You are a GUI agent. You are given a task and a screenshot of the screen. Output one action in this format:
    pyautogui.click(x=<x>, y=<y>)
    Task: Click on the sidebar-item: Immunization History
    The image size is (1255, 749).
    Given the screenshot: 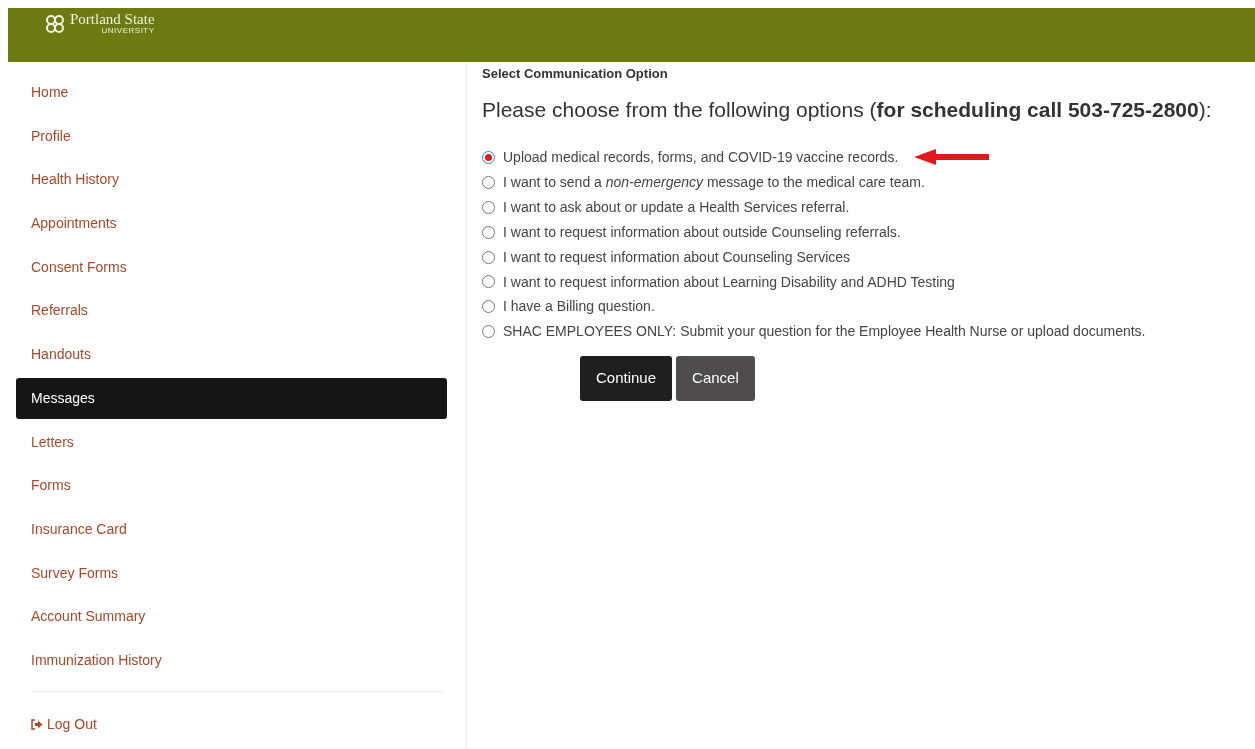 What is the action you would take?
    pyautogui.click(x=231, y=660)
    